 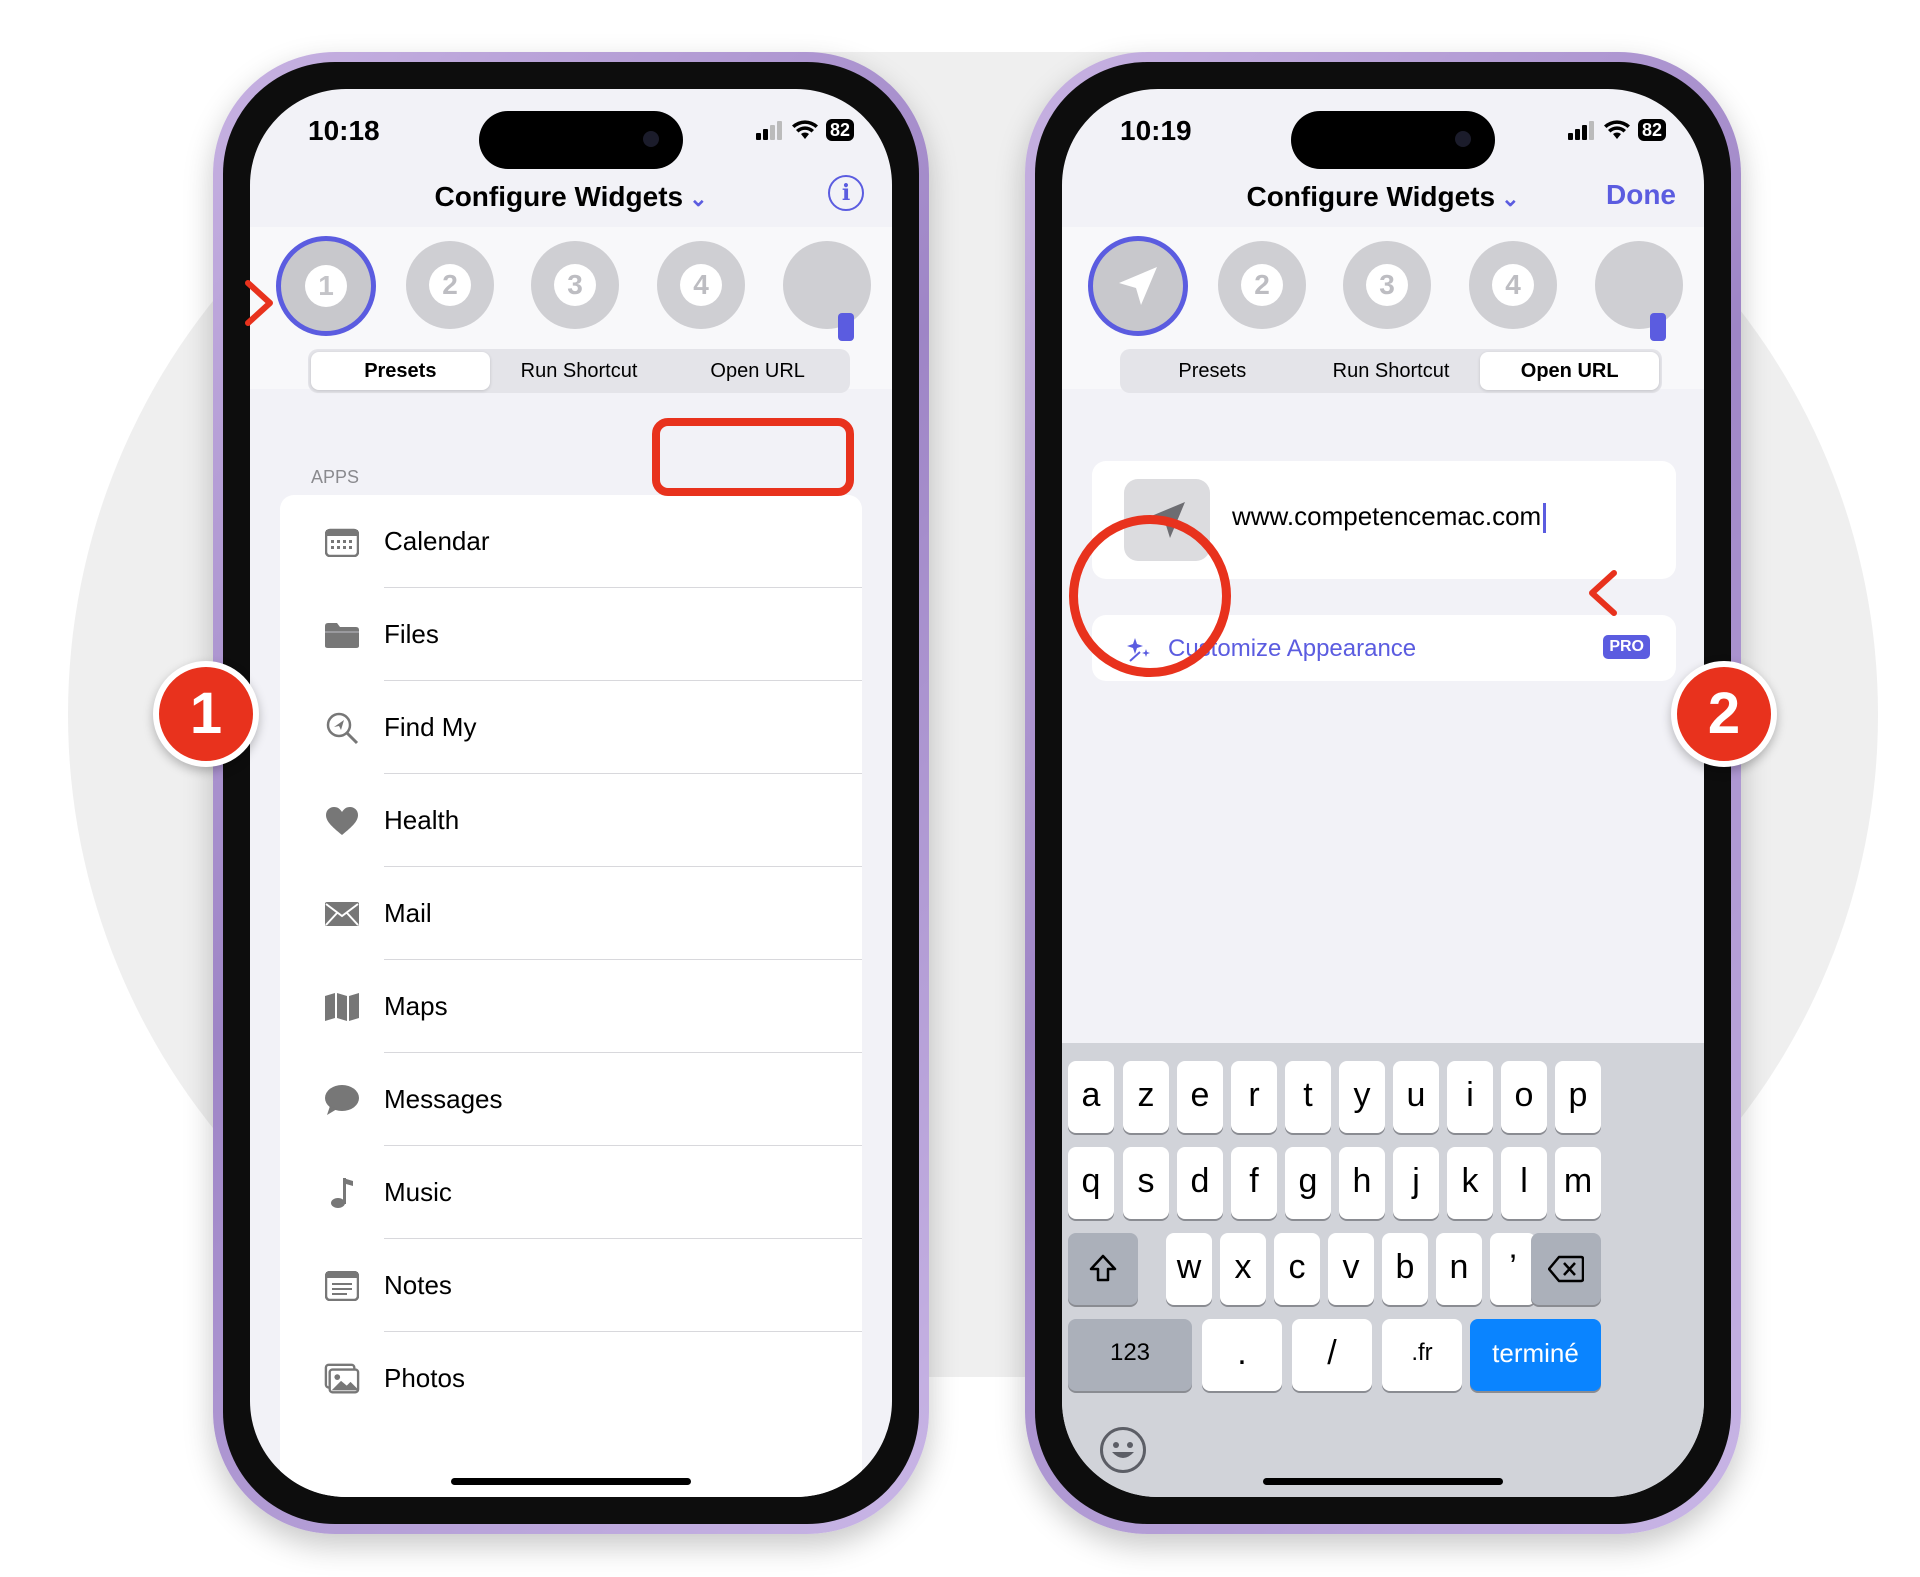 What do you see at coordinates (1545, 518) in the screenshot?
I see `text-caret` at bounding box center [1545, 518].